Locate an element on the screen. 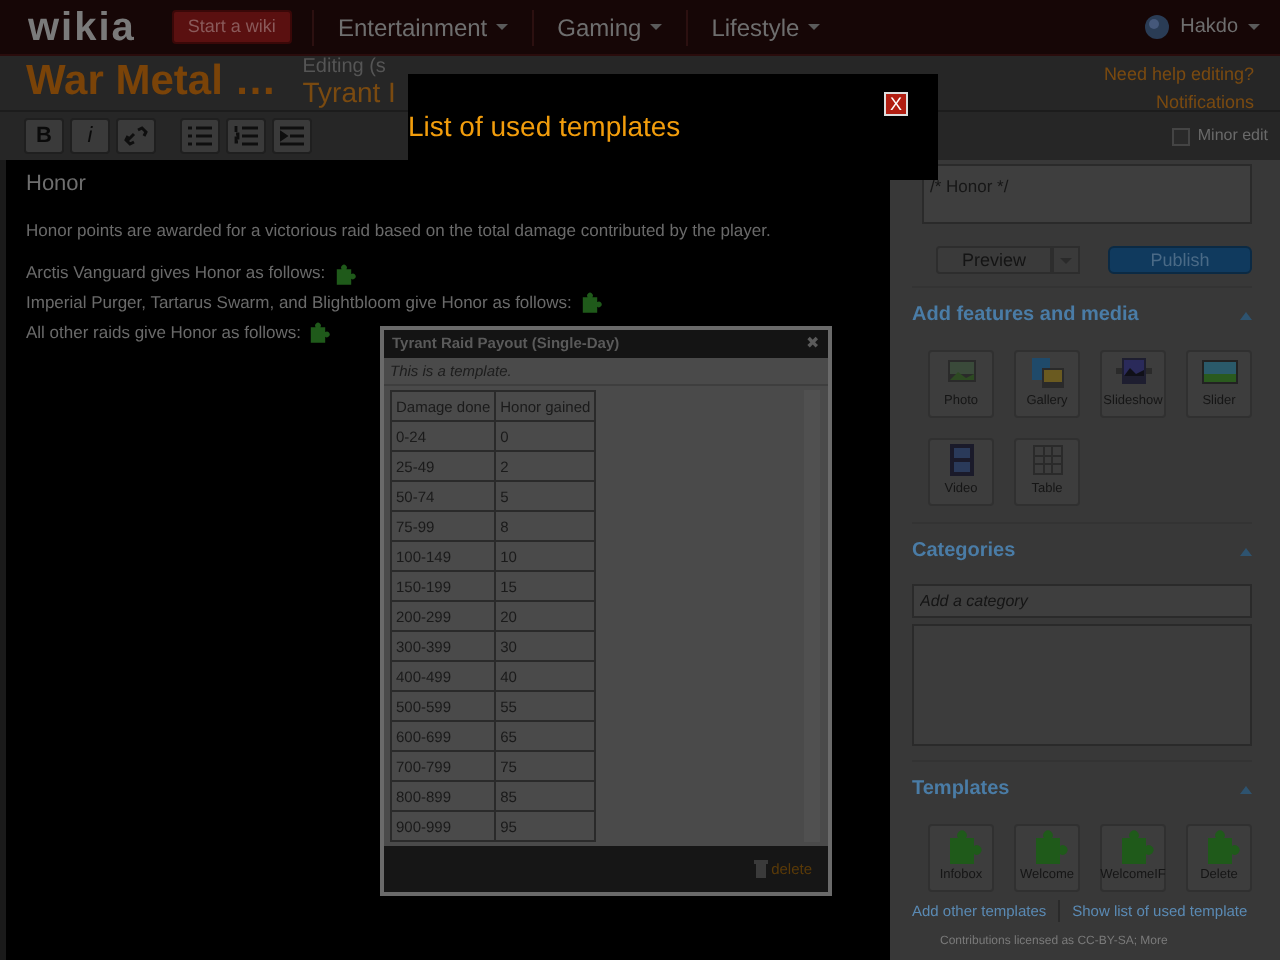  indent-button is located at coordinates (292, 136).